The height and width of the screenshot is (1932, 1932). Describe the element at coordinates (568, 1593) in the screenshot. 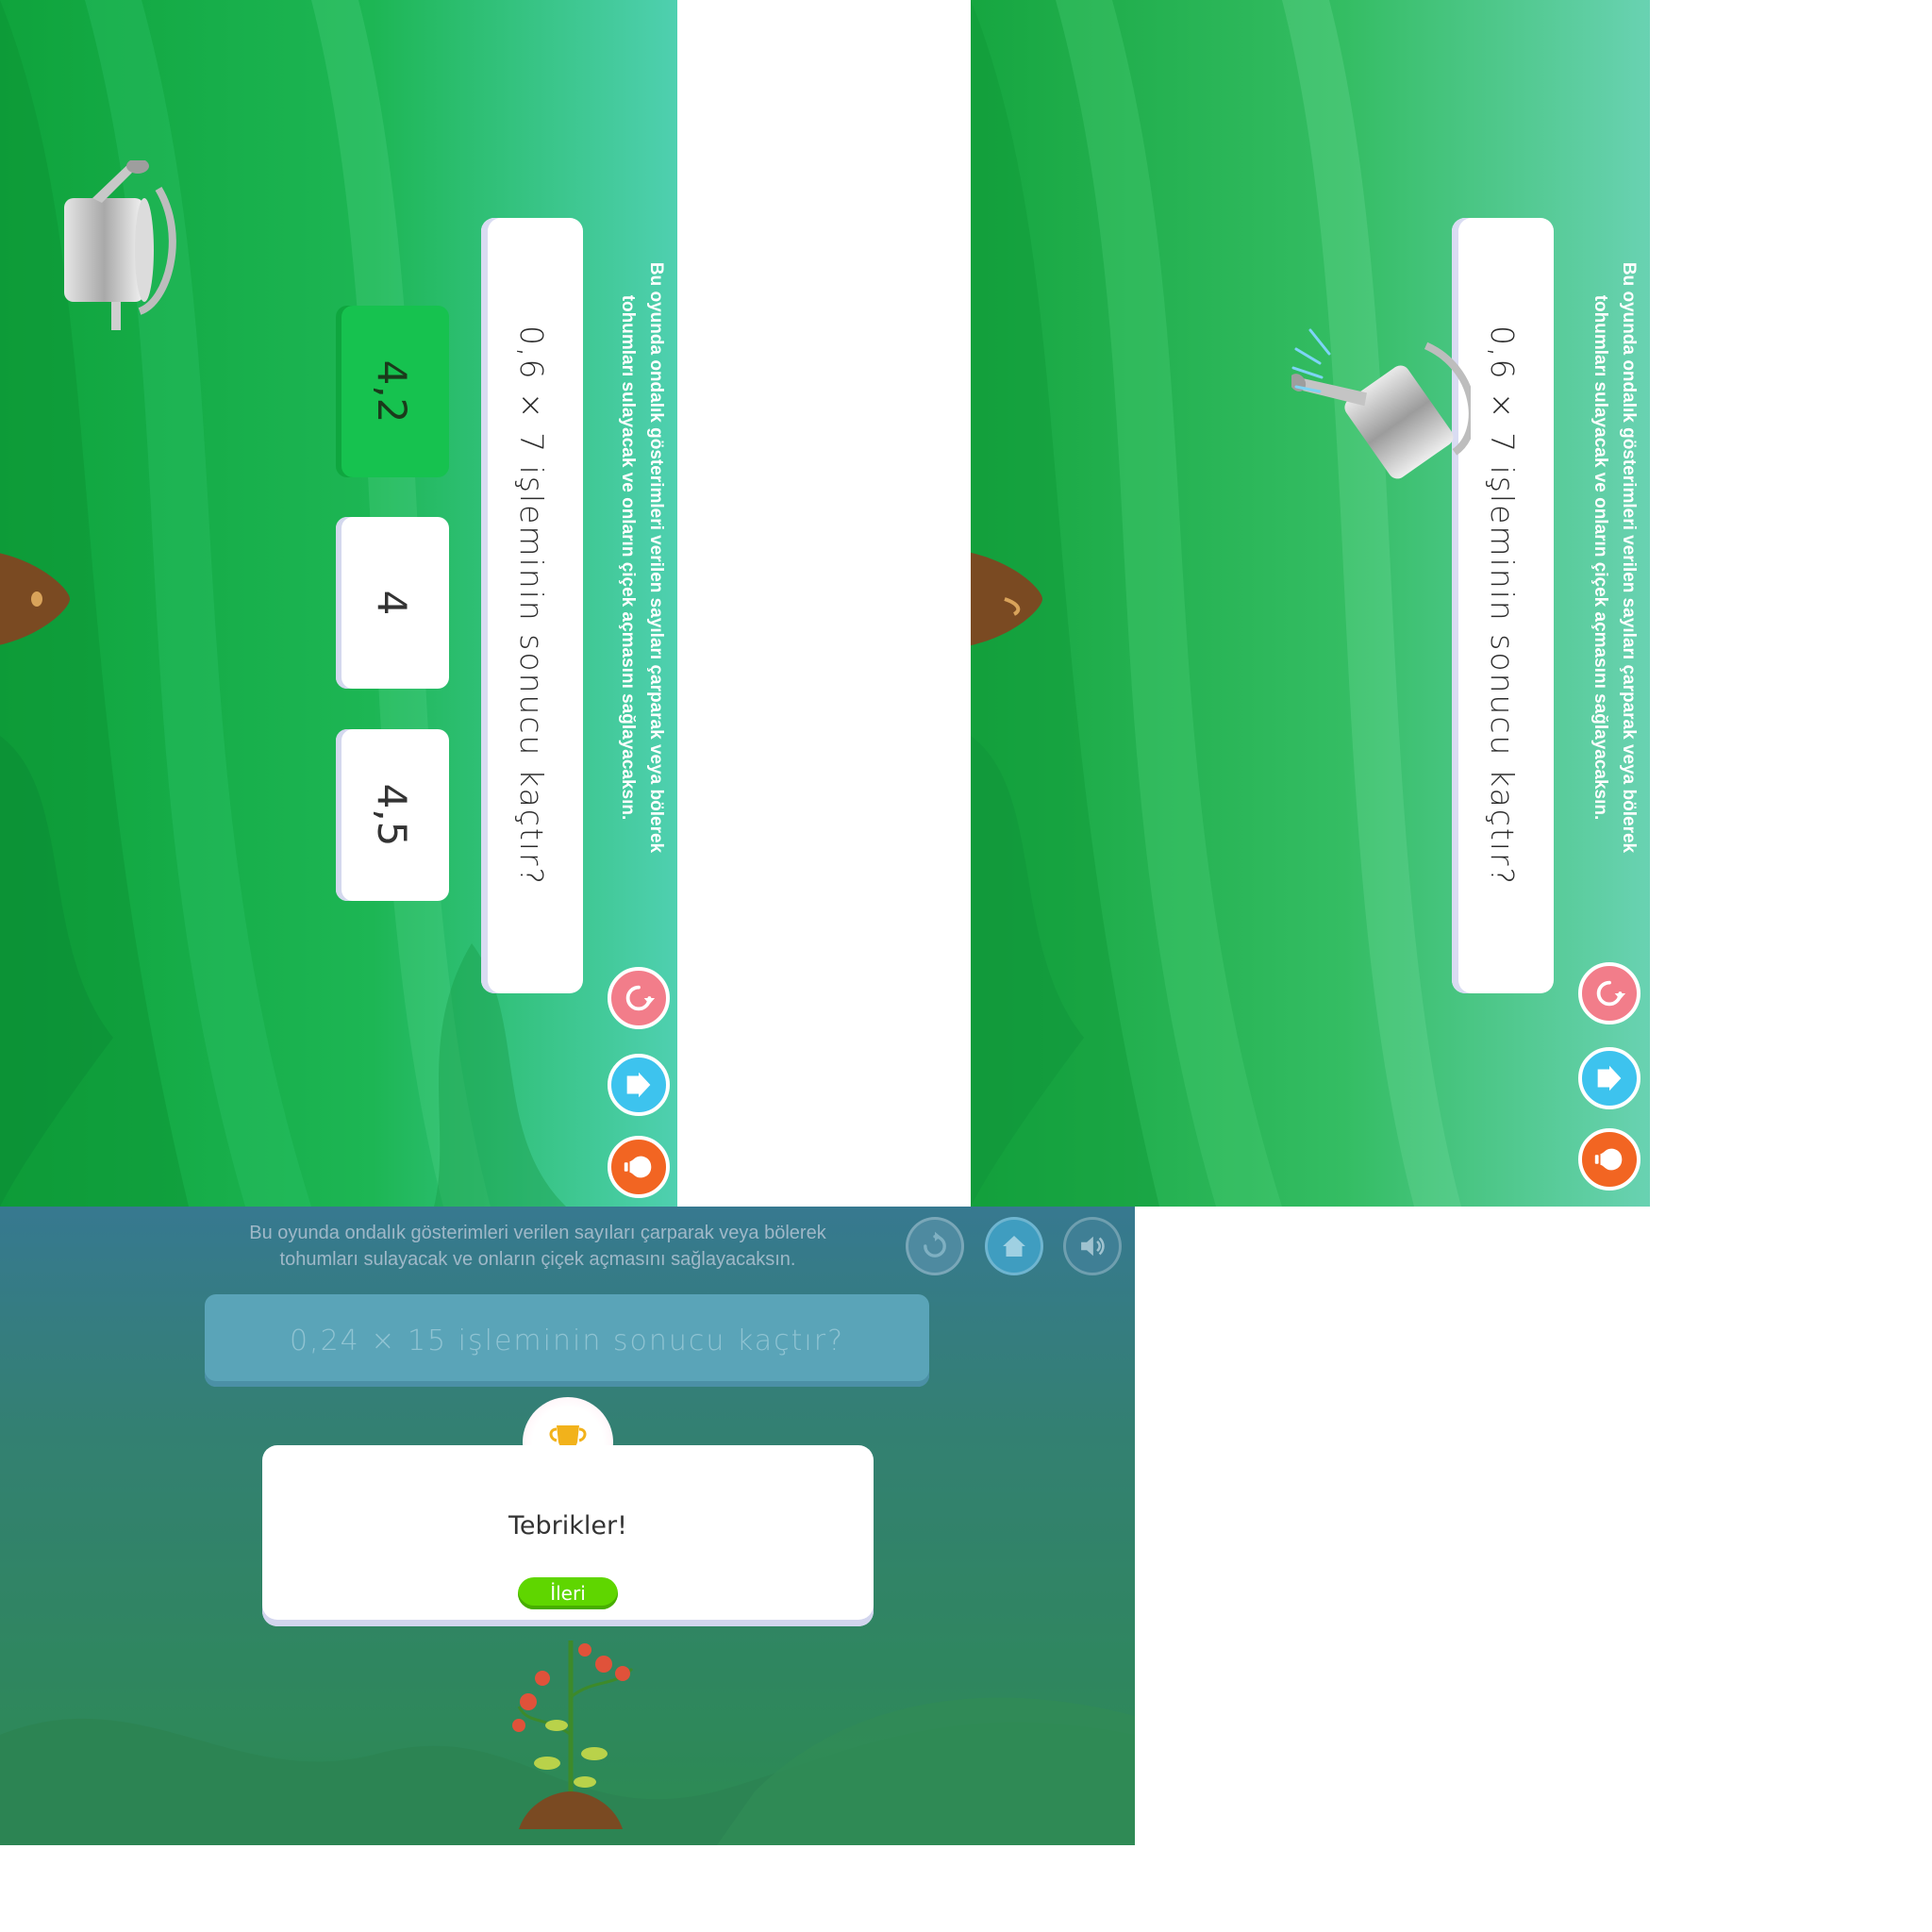

I see `next-button: İleri` at that location.